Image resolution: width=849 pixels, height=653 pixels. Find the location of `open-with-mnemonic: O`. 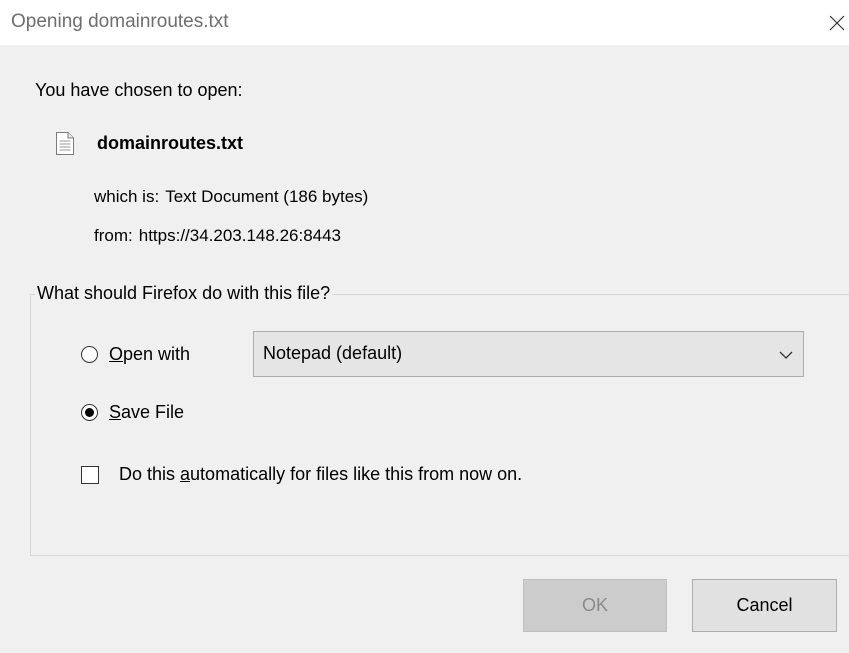

open-with-mnemonic: O is located at coordinates (116, 354).